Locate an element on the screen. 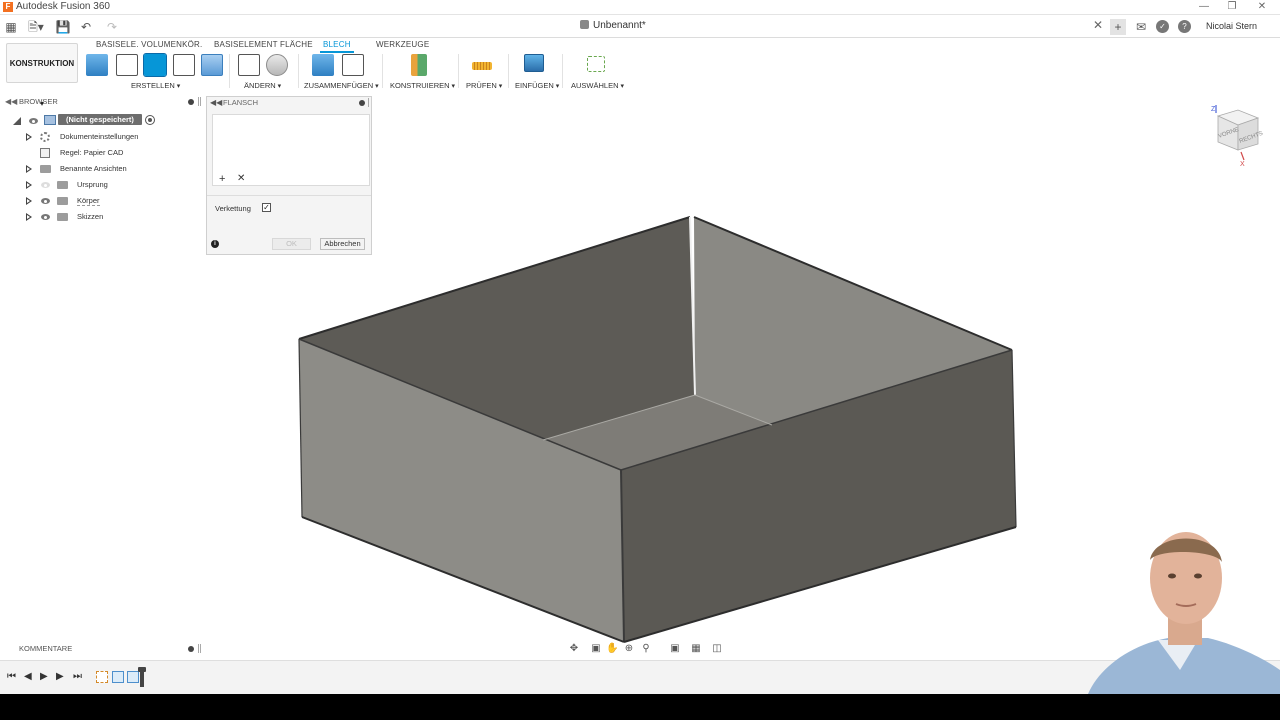 This screenshot has height=720, width=1280. axis-z-label: Z is located at coordinates (1213, 109).